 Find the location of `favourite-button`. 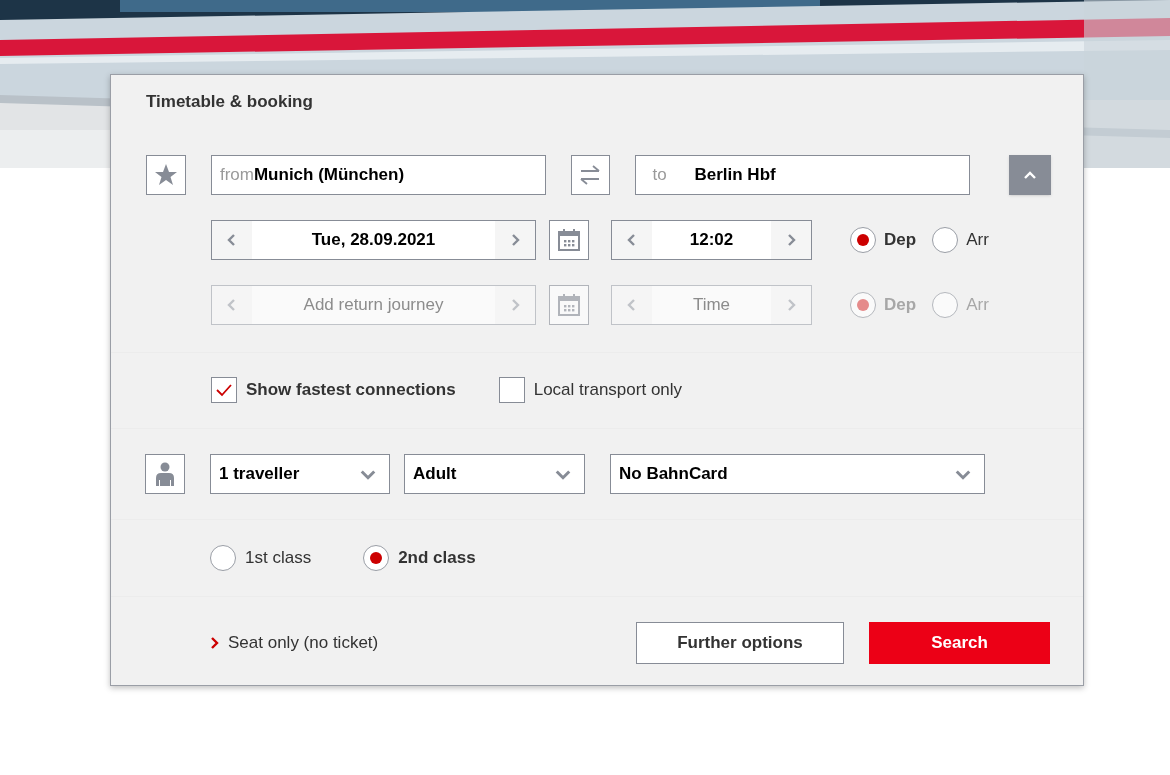

favourite-button is located at coordinates (166, 174).